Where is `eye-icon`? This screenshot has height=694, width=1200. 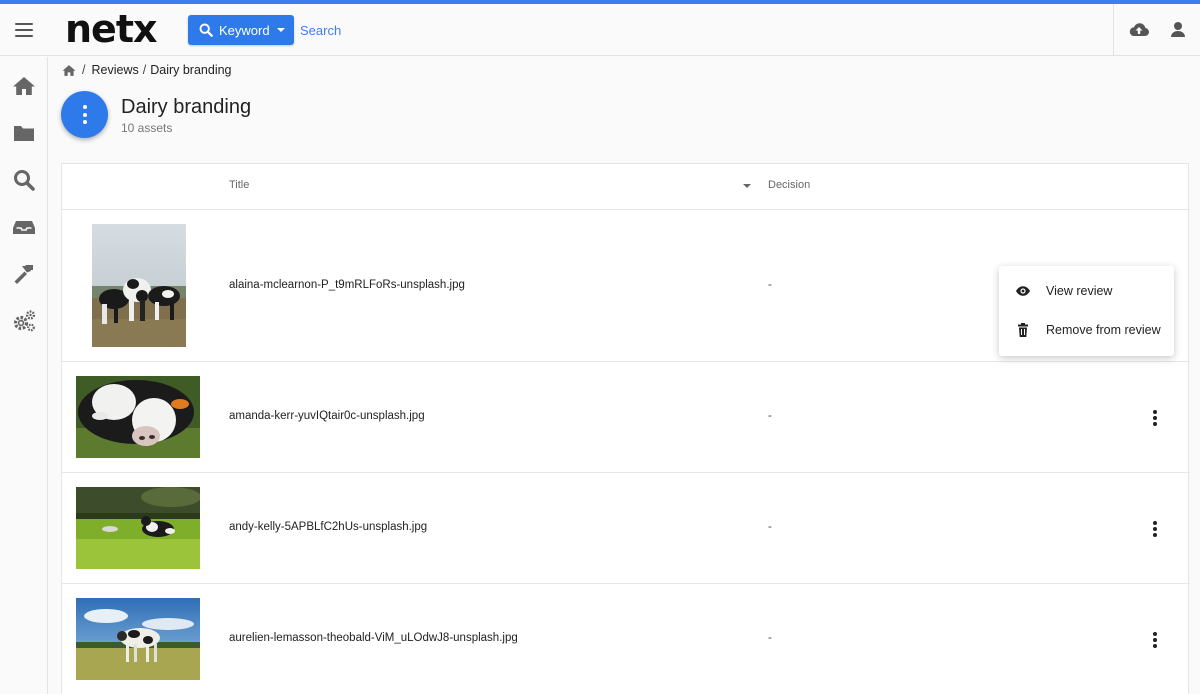
eye-icon is located at coordinates (1023, 291).